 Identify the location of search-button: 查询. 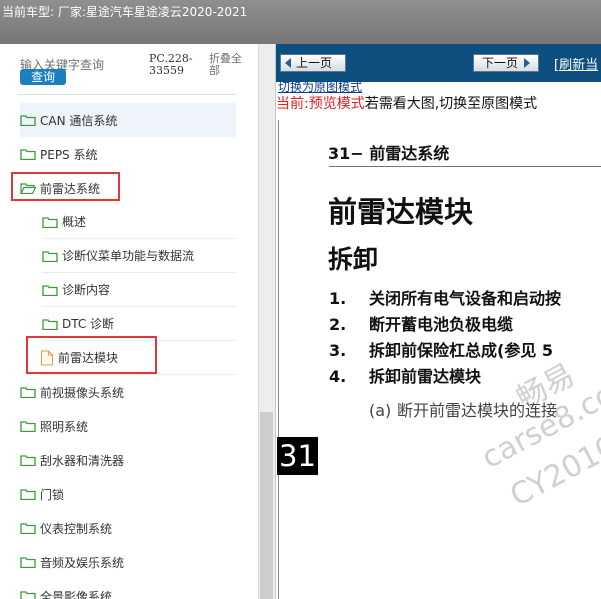
(43, 77).